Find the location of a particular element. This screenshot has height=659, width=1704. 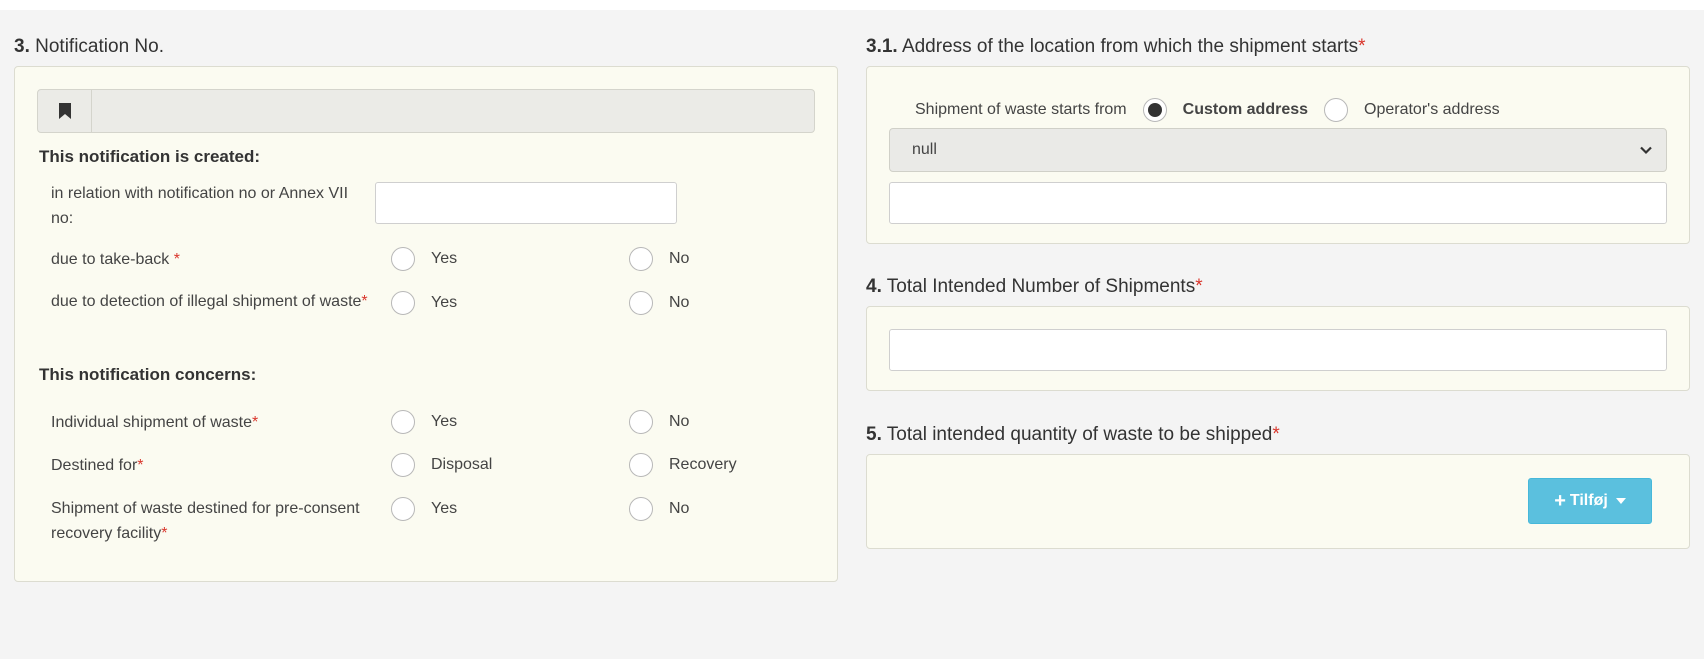

add-button-label: Tilføj is located at coordinates (1588, 500).